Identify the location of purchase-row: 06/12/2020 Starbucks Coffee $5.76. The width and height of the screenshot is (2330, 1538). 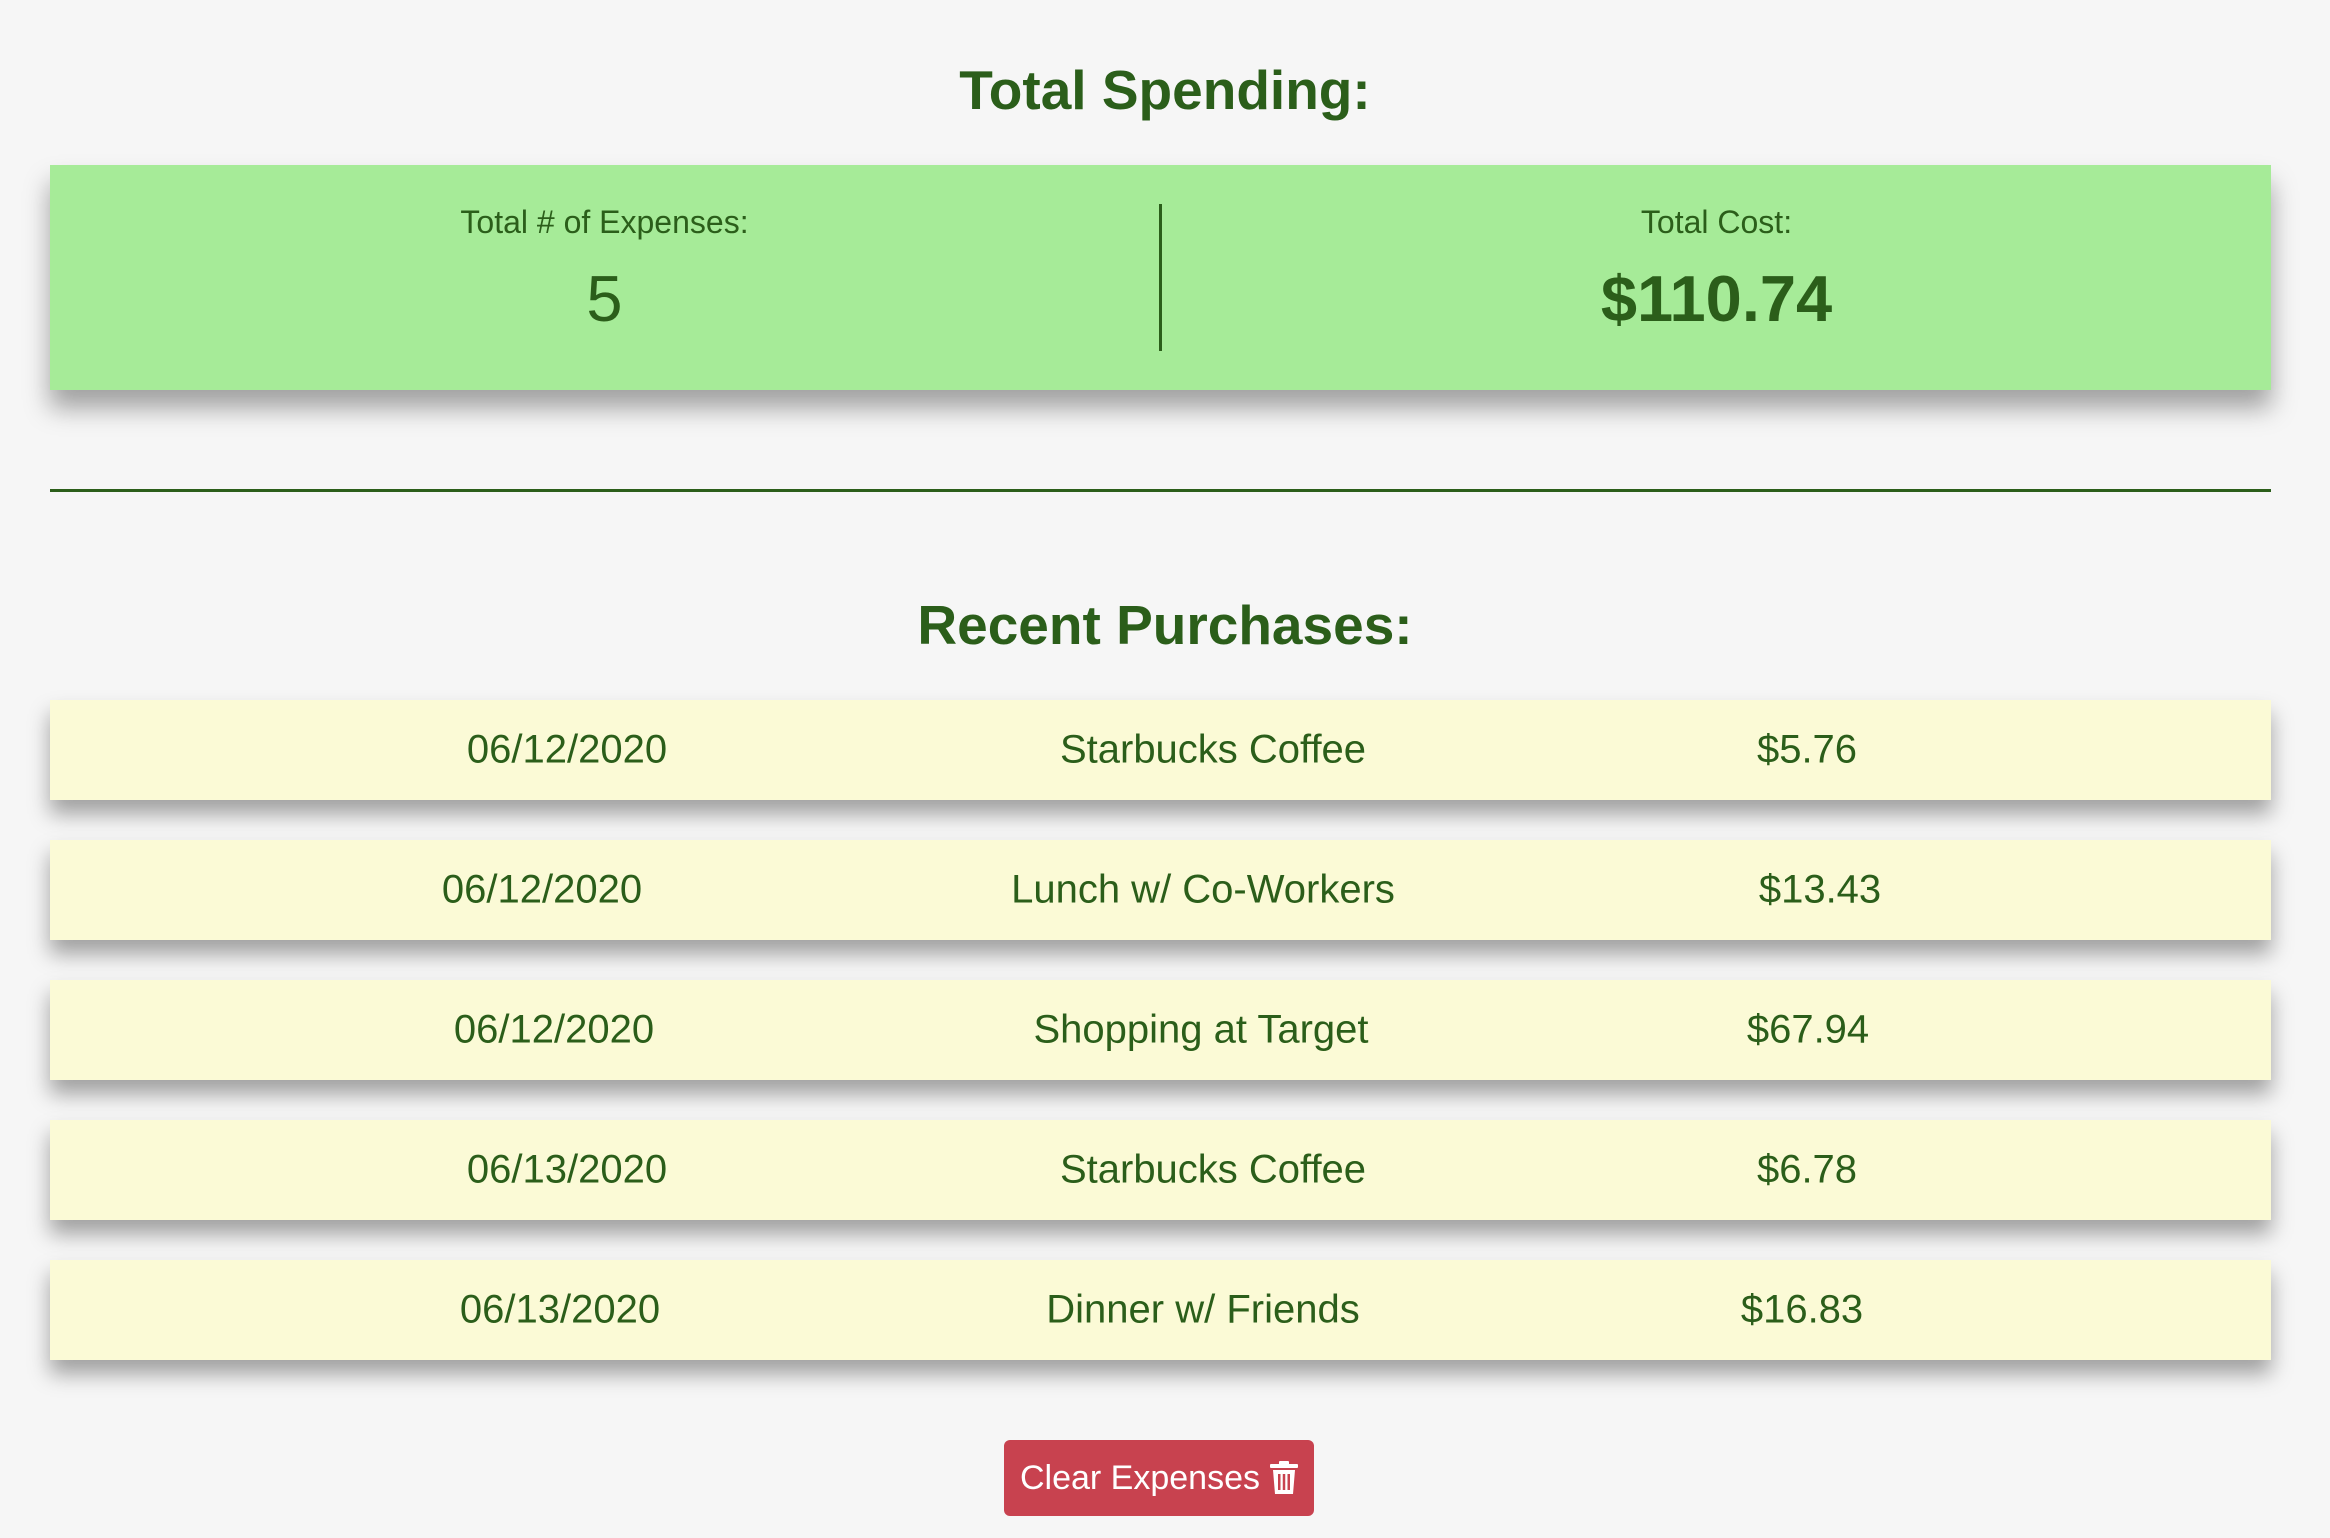
(1160, 750).